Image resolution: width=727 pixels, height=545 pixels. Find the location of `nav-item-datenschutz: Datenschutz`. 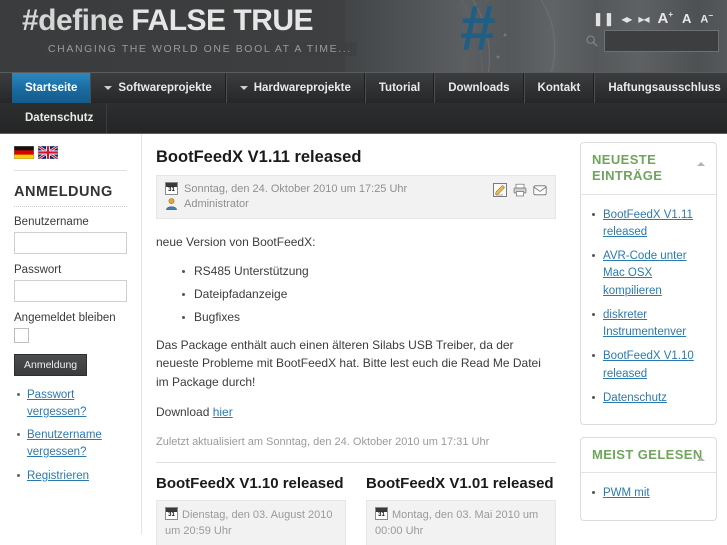

nav-item-datenschutz: Datenschutz is located at coordinates (60, 118).